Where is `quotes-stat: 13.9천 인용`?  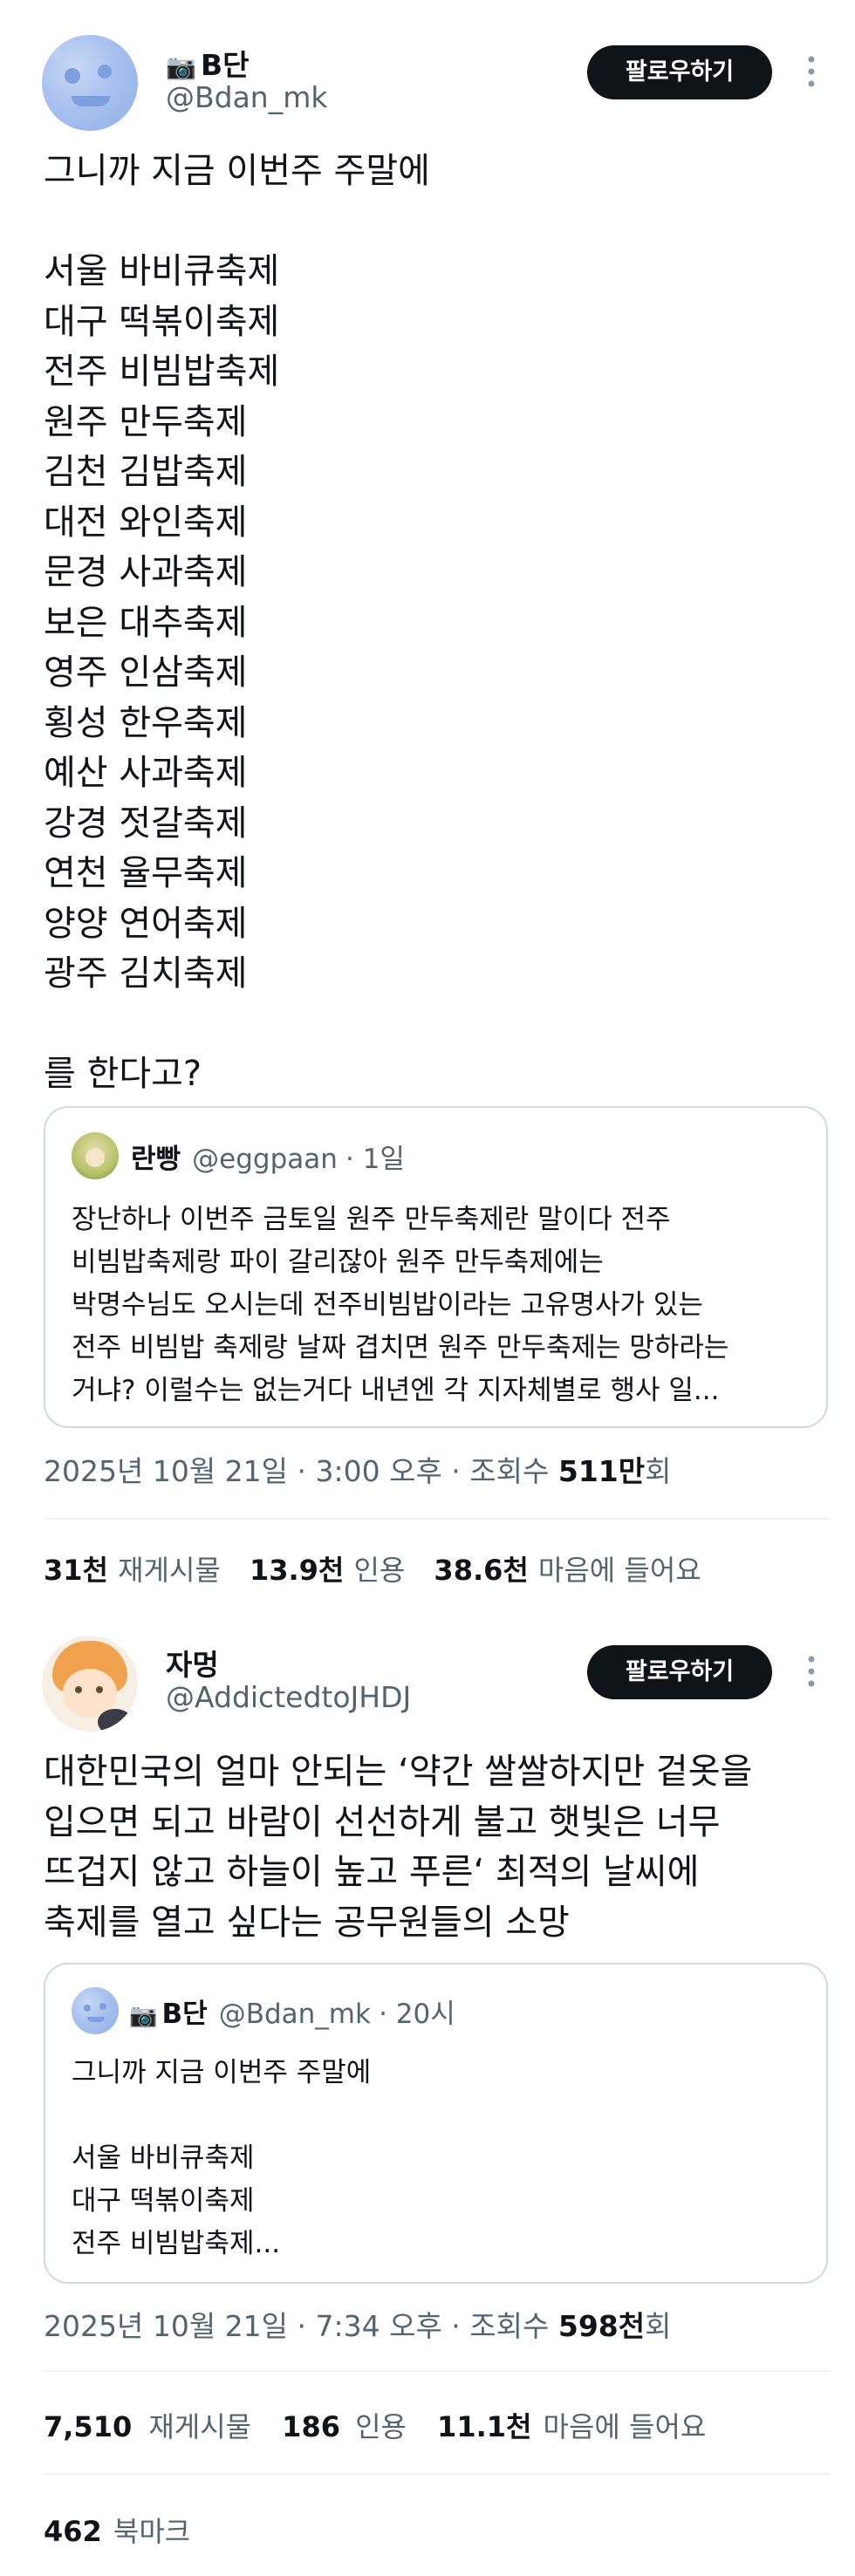 quotes-stat: 13.9천 인용 is located at coordinates (329, 1570).